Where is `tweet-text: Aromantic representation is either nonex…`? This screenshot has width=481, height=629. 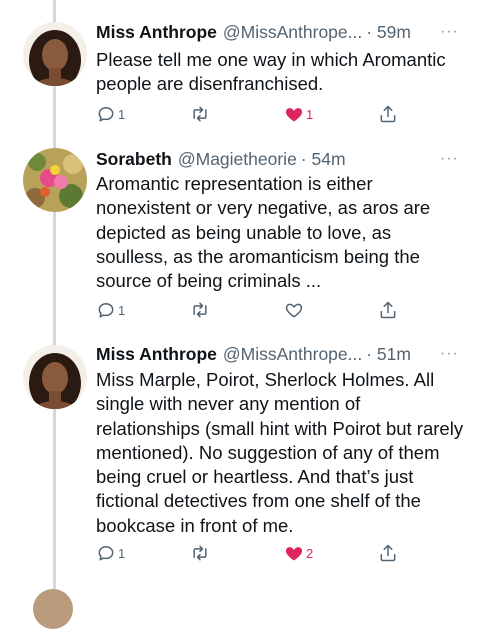
tweet-text: Aromantic representation is either nonex… is located at coordinates (263, 232).